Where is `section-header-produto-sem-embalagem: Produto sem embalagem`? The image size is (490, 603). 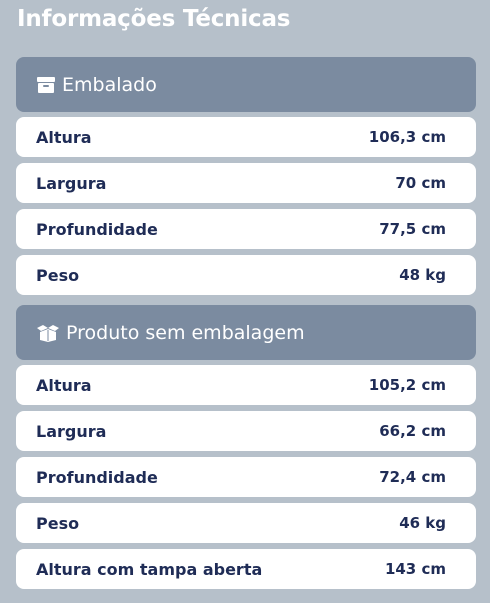 section-header-produto-sem-embalagem: Produto sem embalagem is located at coordinates (246, 332).